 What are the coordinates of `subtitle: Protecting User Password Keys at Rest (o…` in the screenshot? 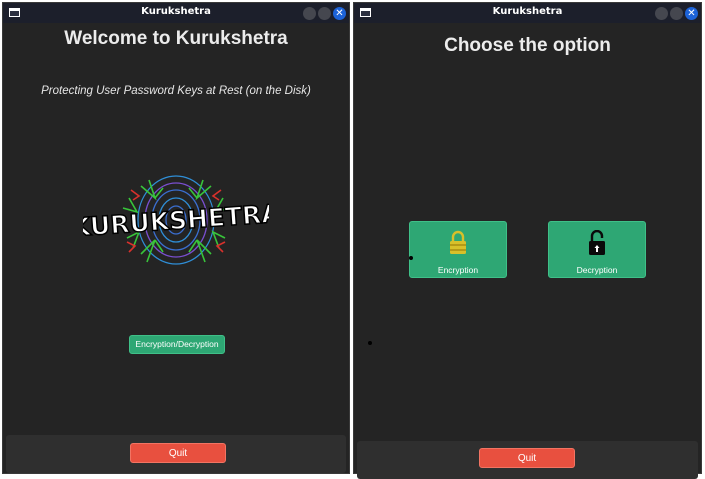 It's located at (176, 91).